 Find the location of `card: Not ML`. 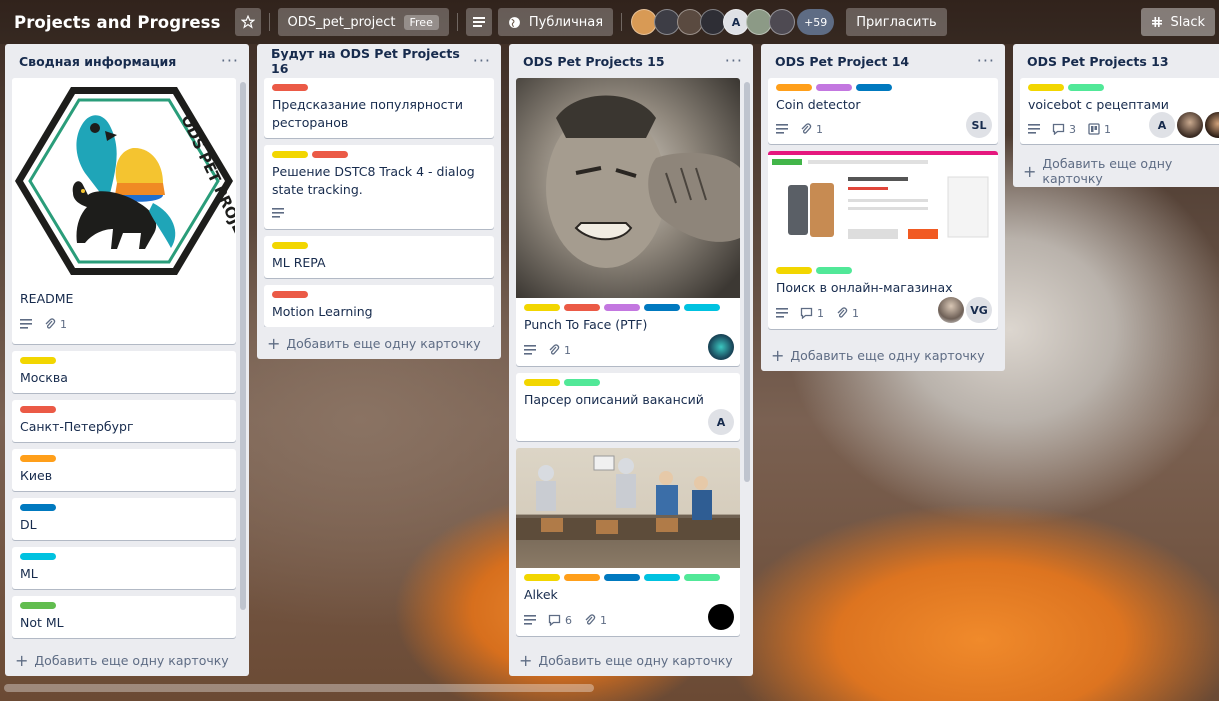

card: Not ML is located at coordinates (124, 617).